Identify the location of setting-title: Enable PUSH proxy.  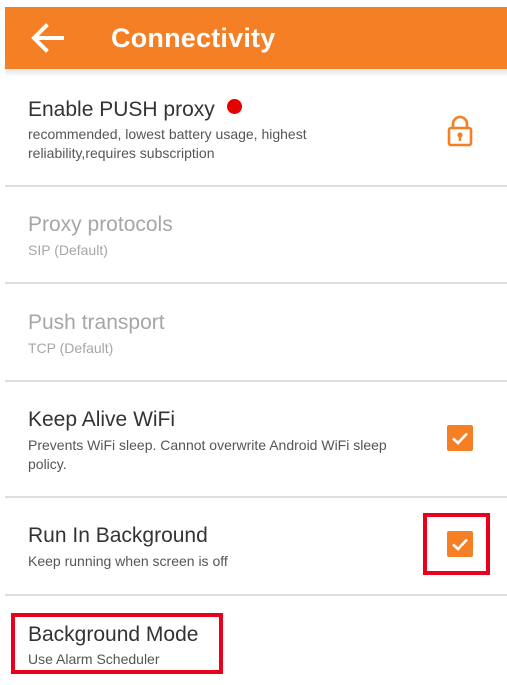
(135, 110).